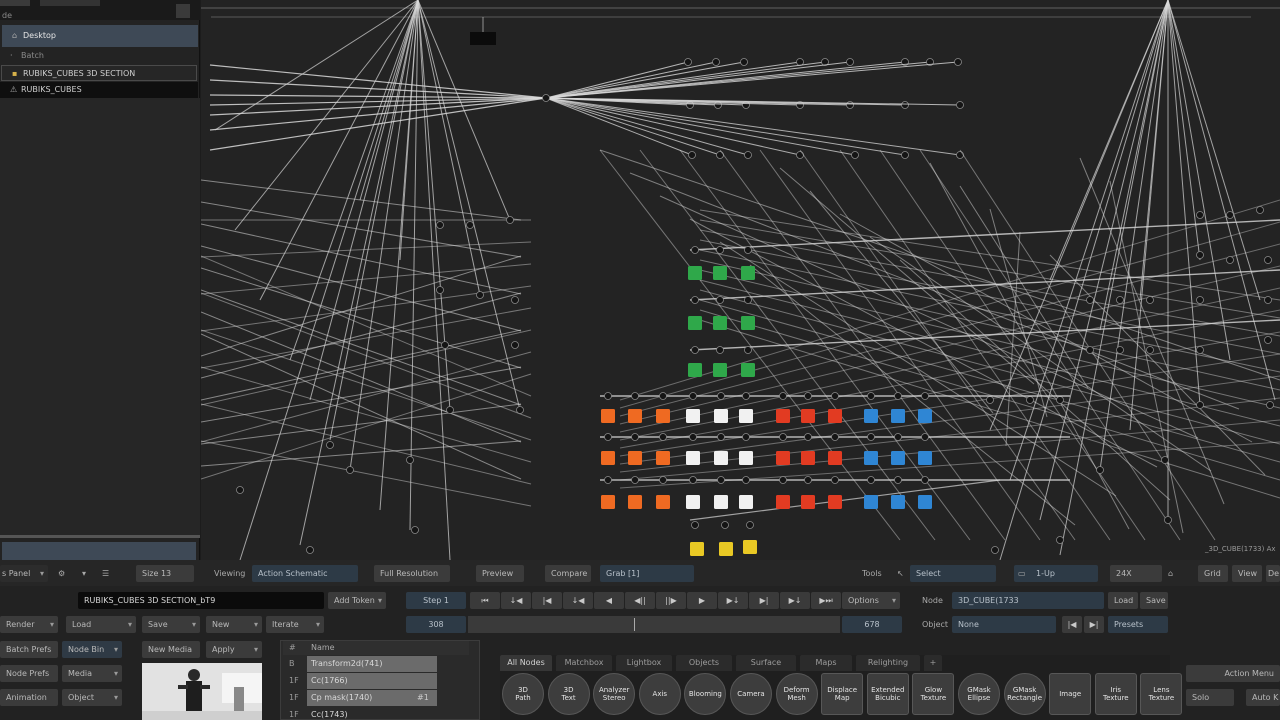  What do you see at coordinates (578, 600) in the screenshot?
I see `step-back-key-icon: ↓◀` at bounding box center [578, 600].